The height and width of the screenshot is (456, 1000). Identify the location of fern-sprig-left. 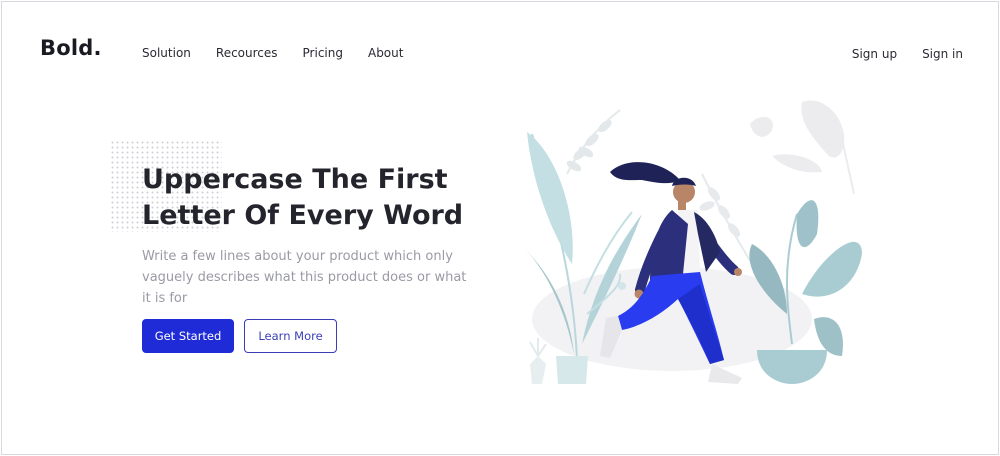
(593, 142).